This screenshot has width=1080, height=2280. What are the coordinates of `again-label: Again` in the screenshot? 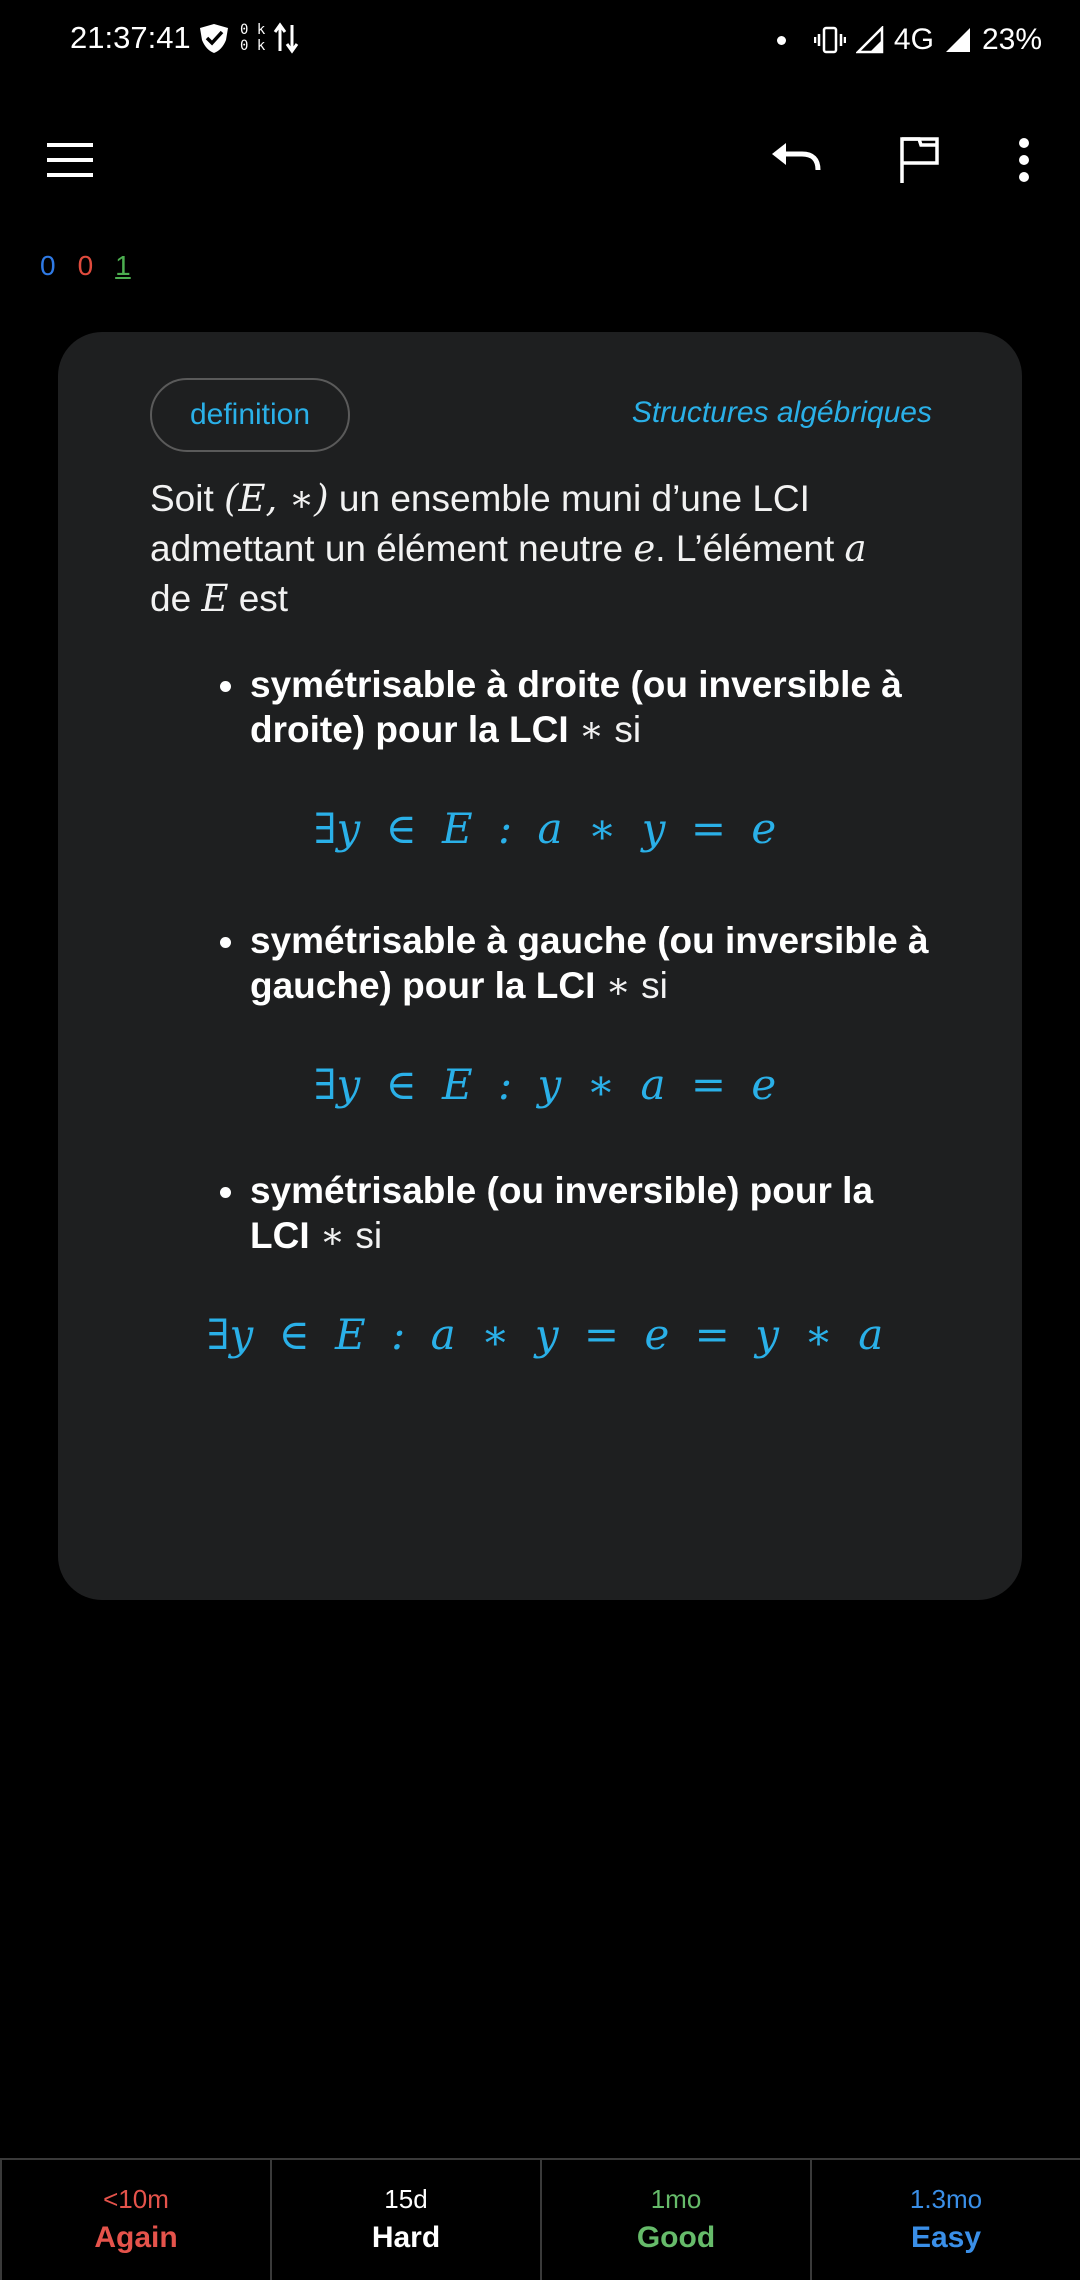 It's located at (136, 2237).